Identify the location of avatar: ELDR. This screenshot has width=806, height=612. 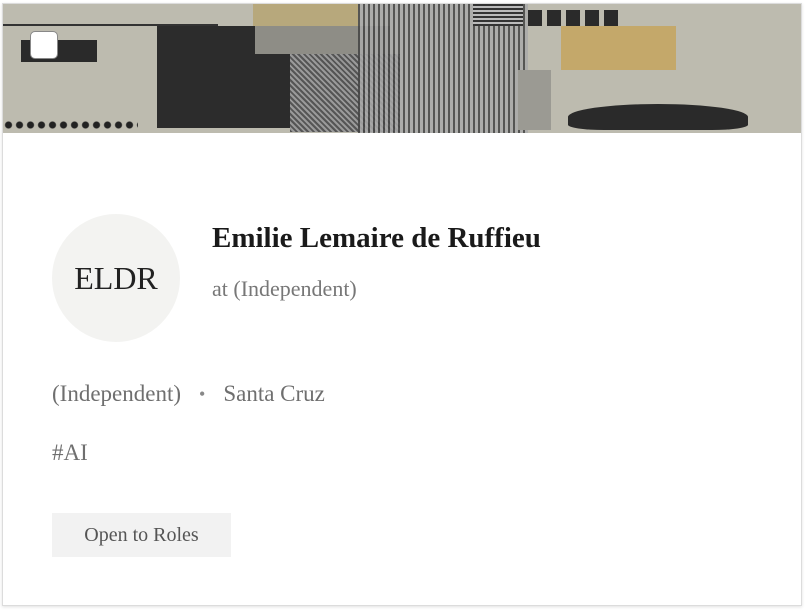
(116, 278).